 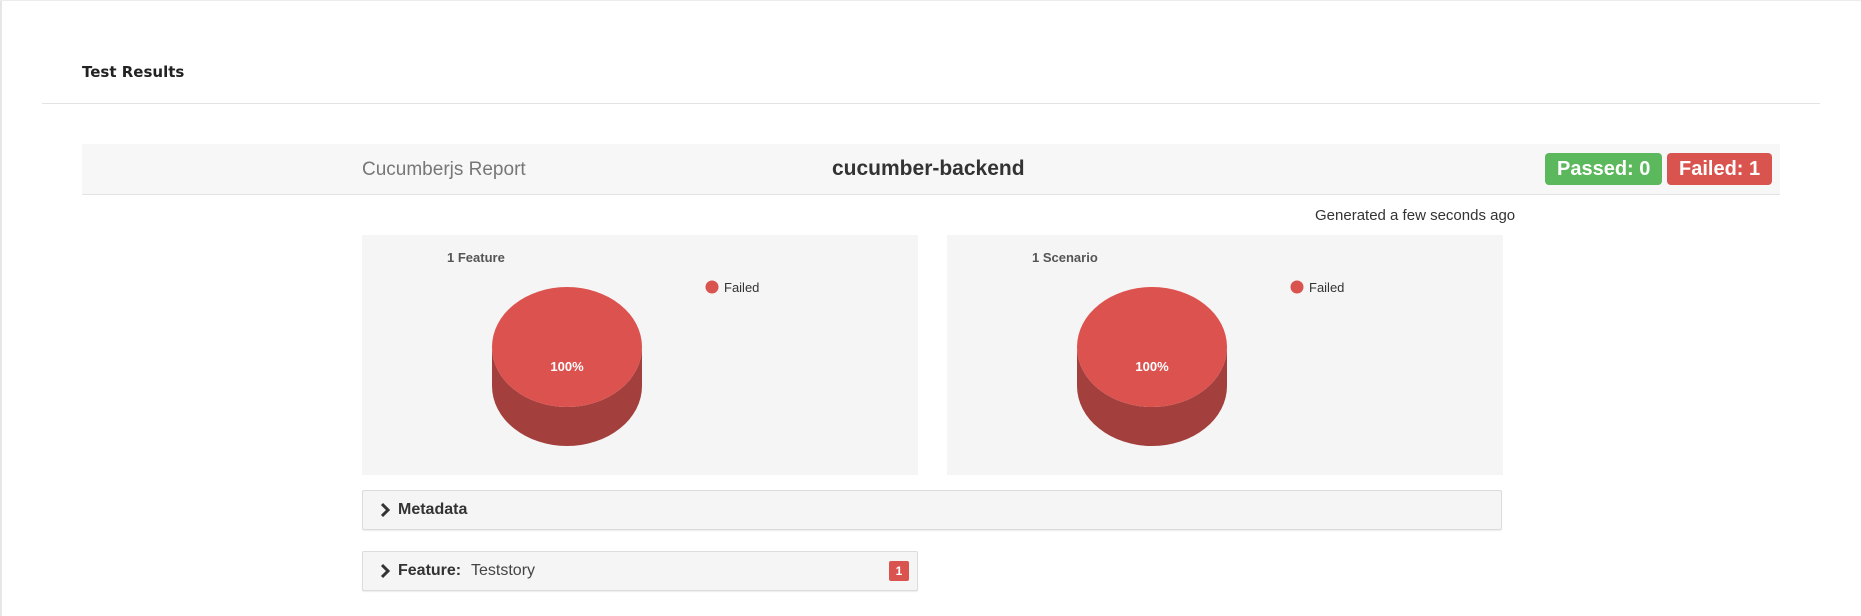 What do you see at coordinates (444, 170) in the screenshot?
I see `report-brand: Cucumberjs Report` at bounding box center [444, 170].